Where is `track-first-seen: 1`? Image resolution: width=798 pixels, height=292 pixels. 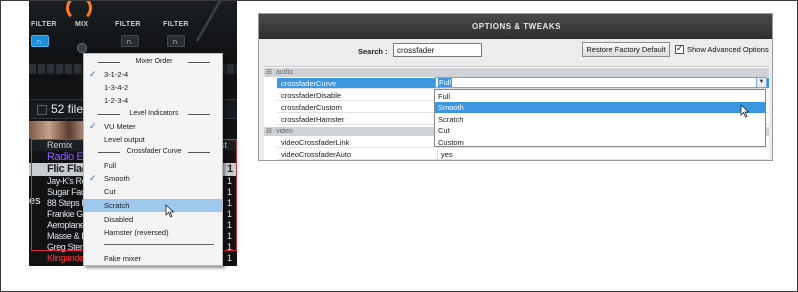 track-first-seen: 1 is located at coordinates (229, 258).